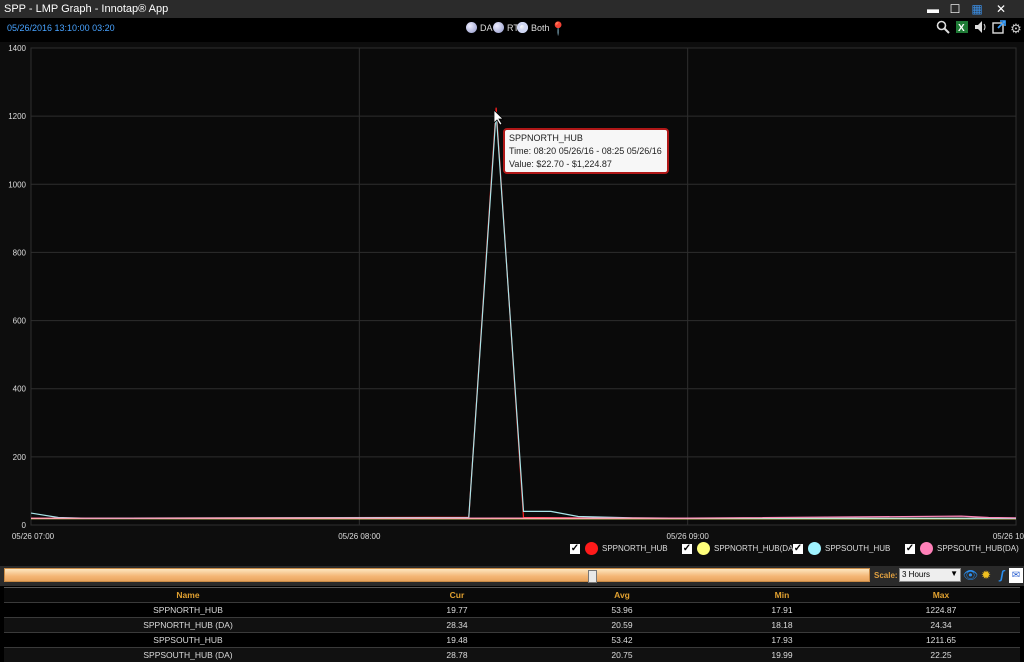 This screenshot has width=1024, height=662. Describe the element at coordinates (933, 9) in the screenshot. I see `minimize-icon: ▬` at that location.